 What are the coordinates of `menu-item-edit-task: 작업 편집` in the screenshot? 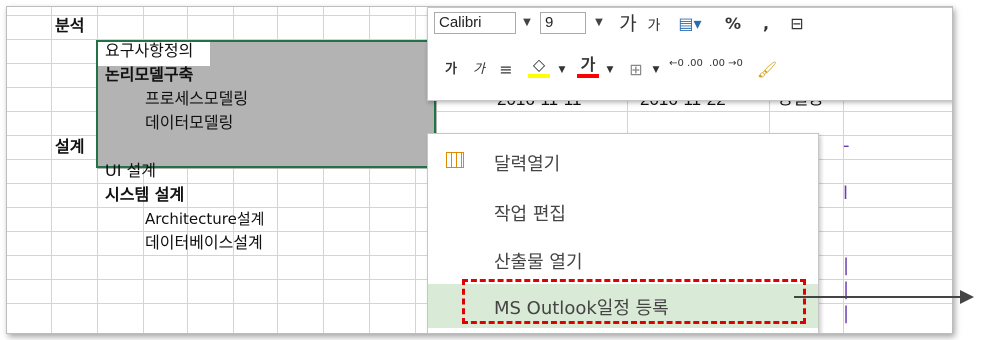 It's located at (623, 212).